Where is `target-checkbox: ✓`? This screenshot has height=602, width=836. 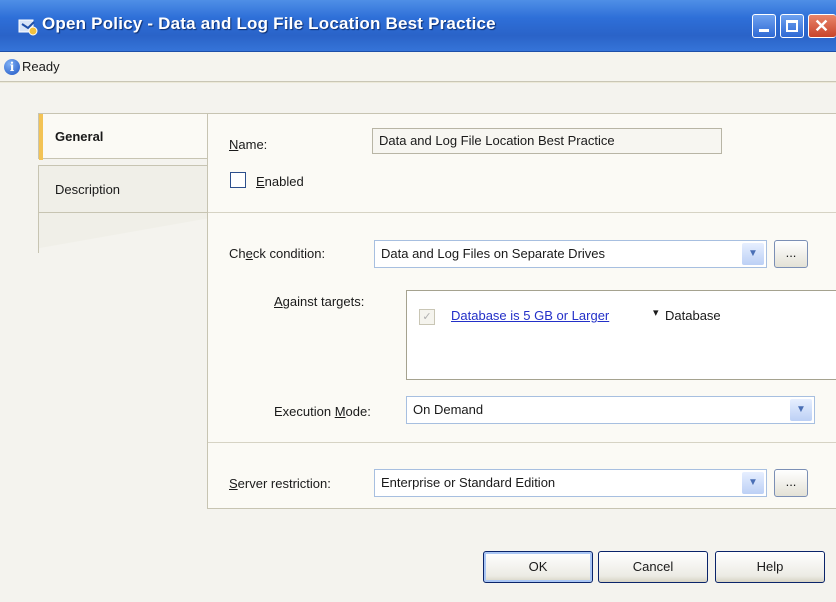
target-checkbox: ✓ is located at coordinates (427, 317).